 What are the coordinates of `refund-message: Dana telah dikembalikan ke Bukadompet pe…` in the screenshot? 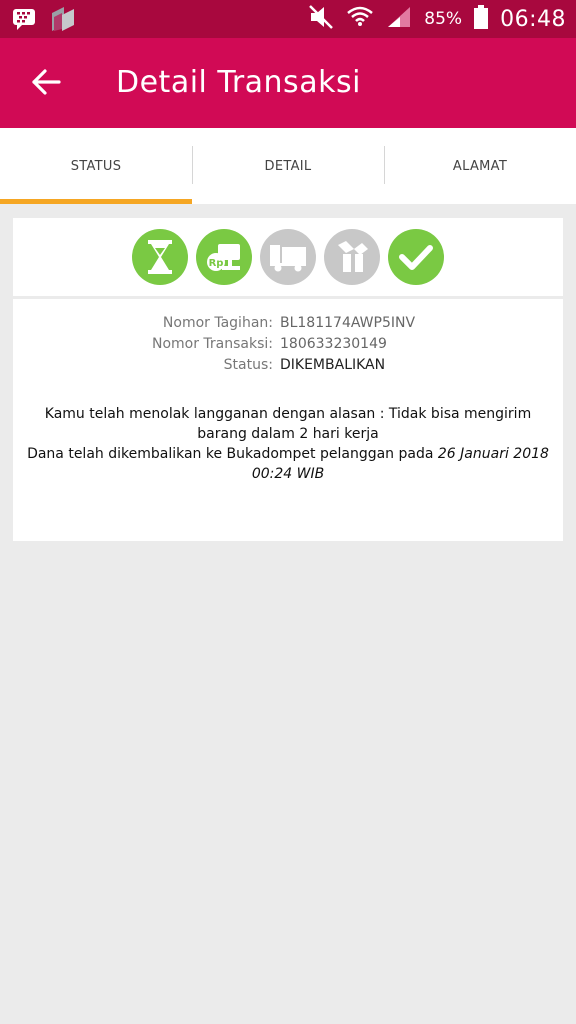 It's located at (288, 464).